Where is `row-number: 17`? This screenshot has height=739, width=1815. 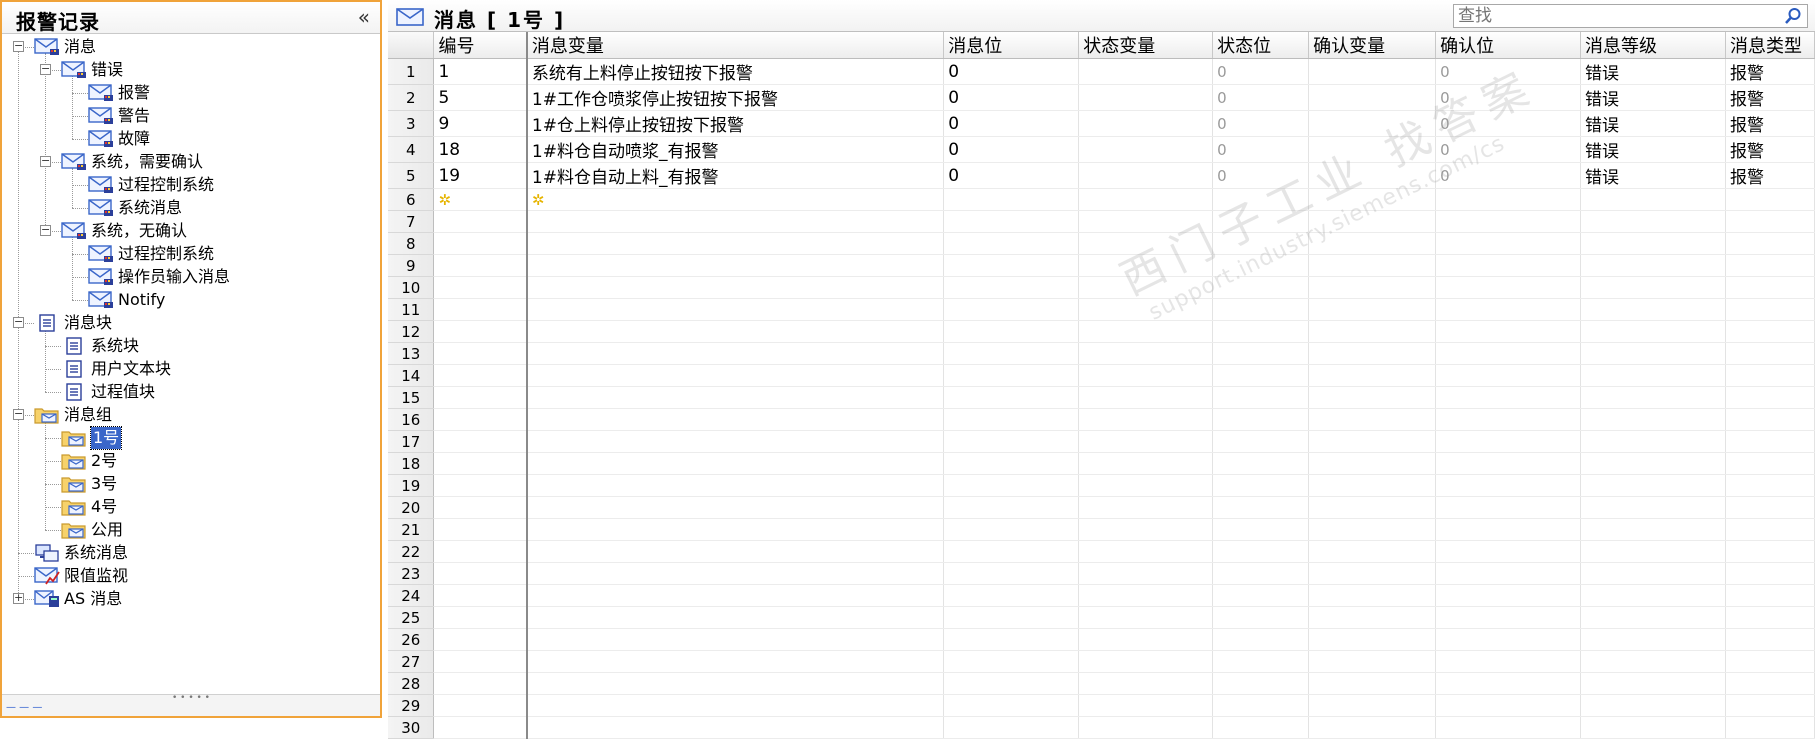
row-number: 17 is located at coordinates (411, 441).